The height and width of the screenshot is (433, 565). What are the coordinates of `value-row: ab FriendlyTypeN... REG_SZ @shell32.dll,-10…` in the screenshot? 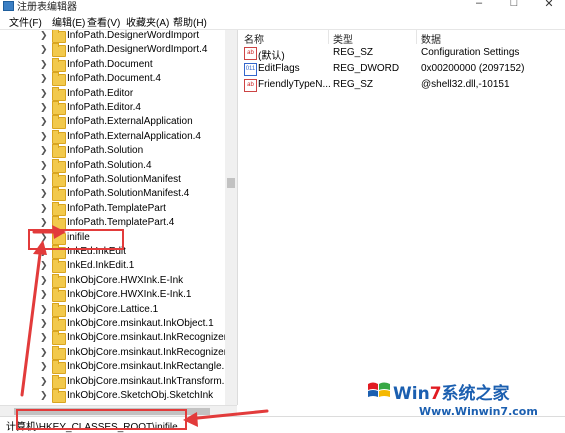 It's located at (401, 85).